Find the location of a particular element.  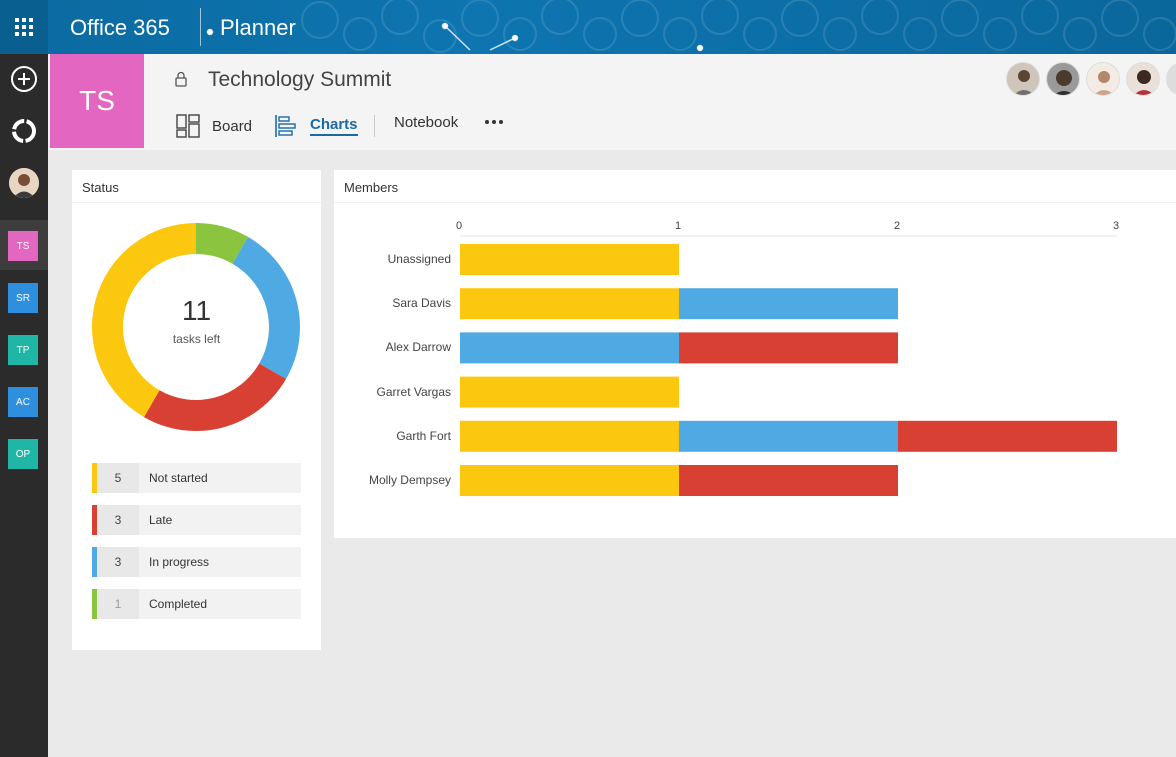

legend-label: Not started is located at coordinates (178, 478).